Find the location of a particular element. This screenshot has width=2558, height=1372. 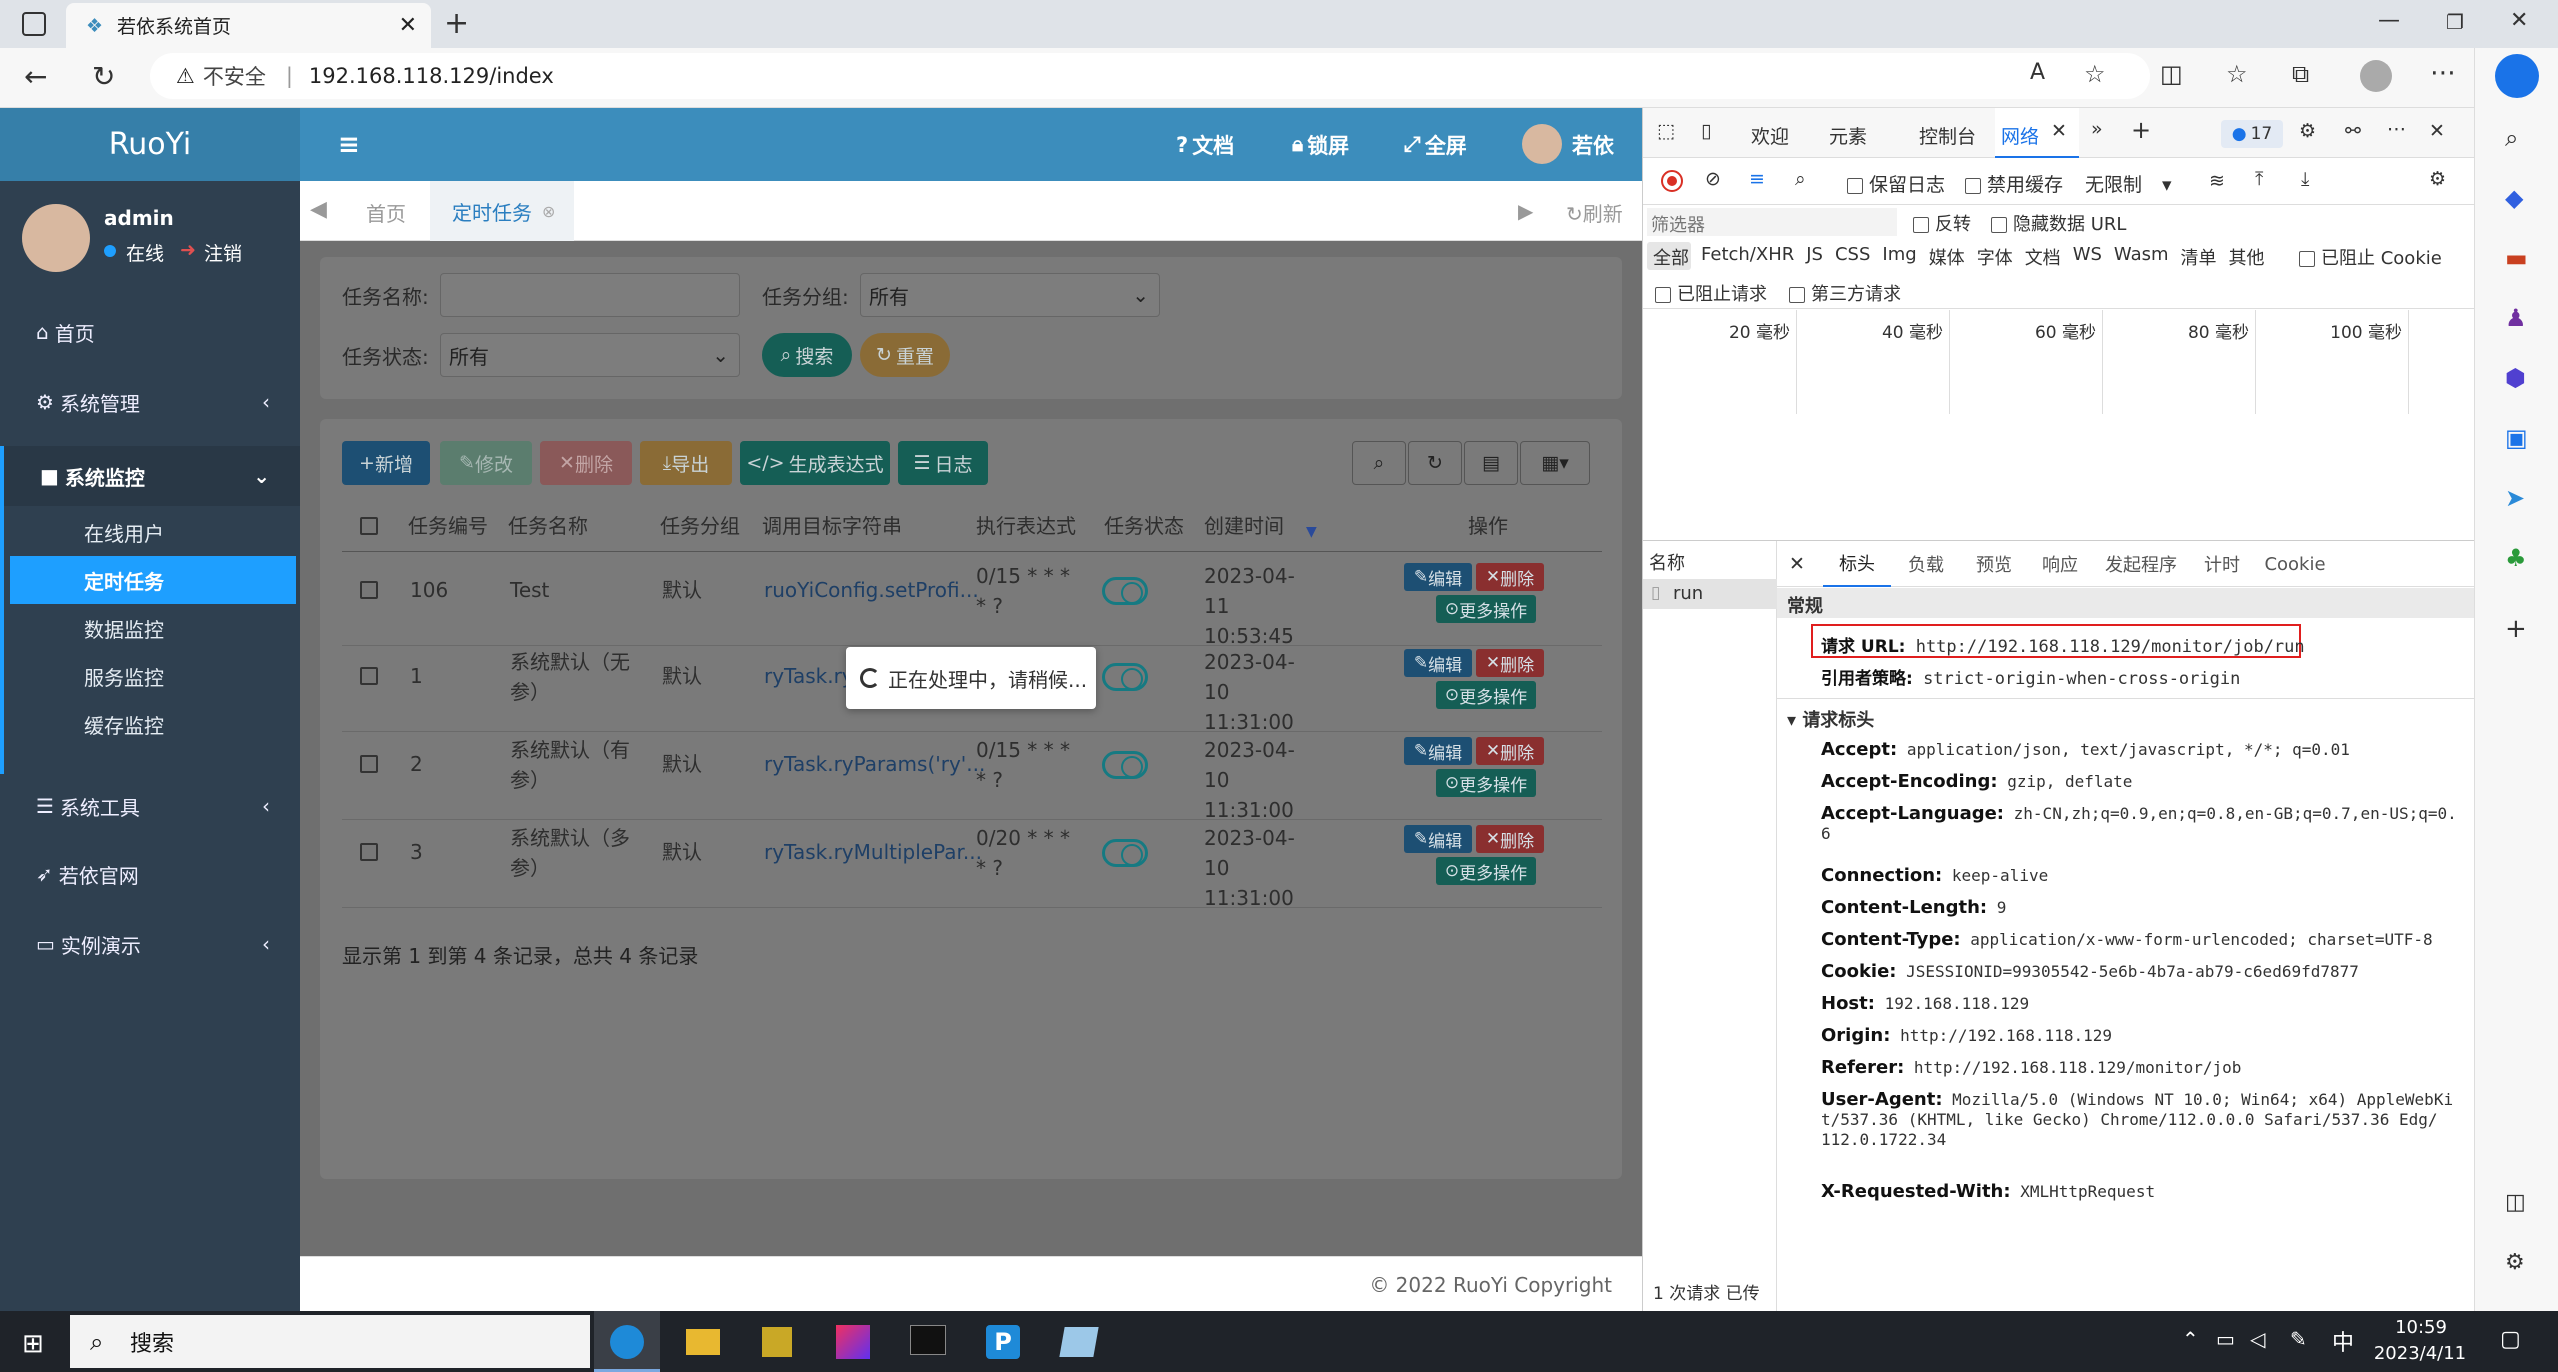

log-button: ☰ 日志 is located at coordinates (943, 463).